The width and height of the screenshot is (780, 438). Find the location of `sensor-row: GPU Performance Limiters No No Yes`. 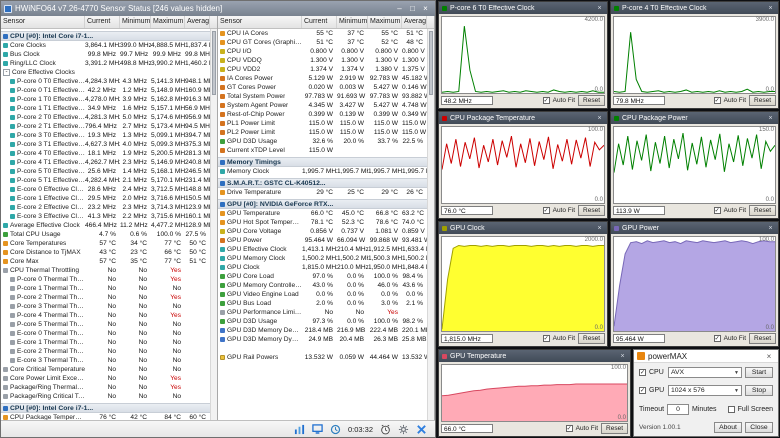

sensor-row: GPU Performance Limiters No No Yes is located at coordinates (322, 312).